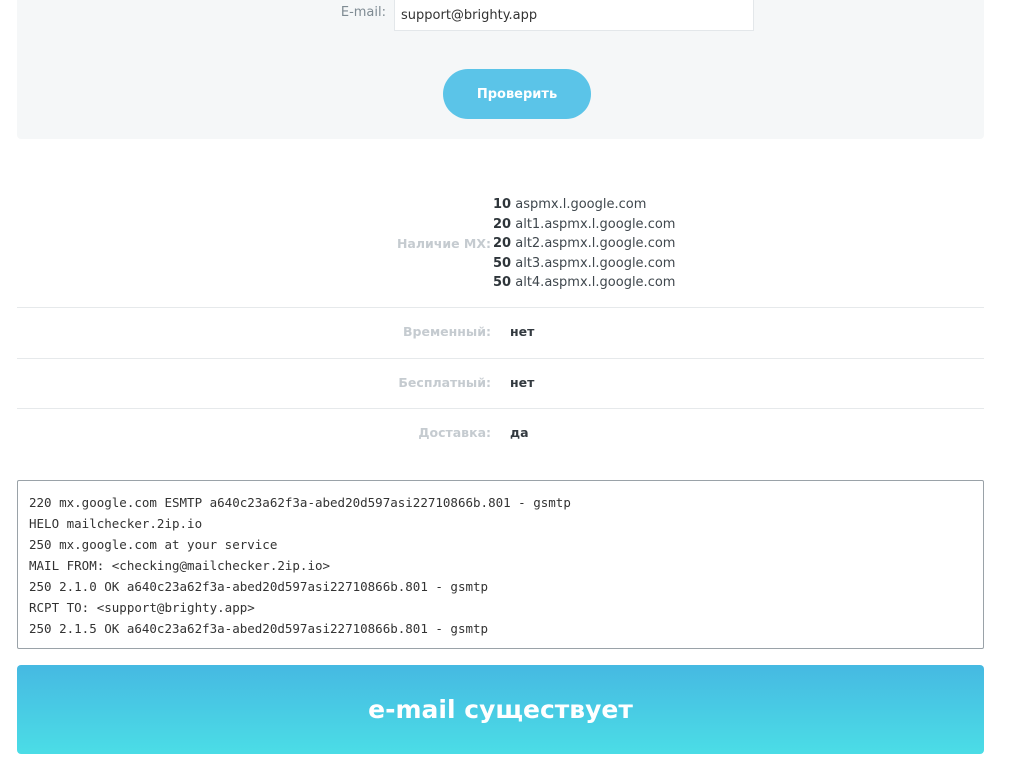 This screenshot has width=1012, height=767. I want to click on mx-record: 10 aspmx.l.google.com, so click(584, 205).